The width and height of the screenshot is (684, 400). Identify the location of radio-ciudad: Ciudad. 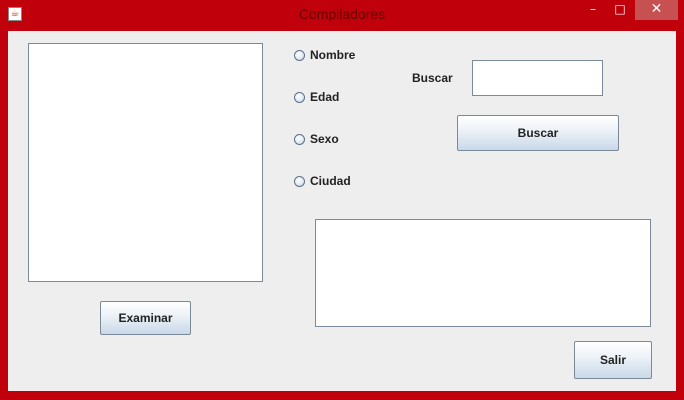
(322, 181).